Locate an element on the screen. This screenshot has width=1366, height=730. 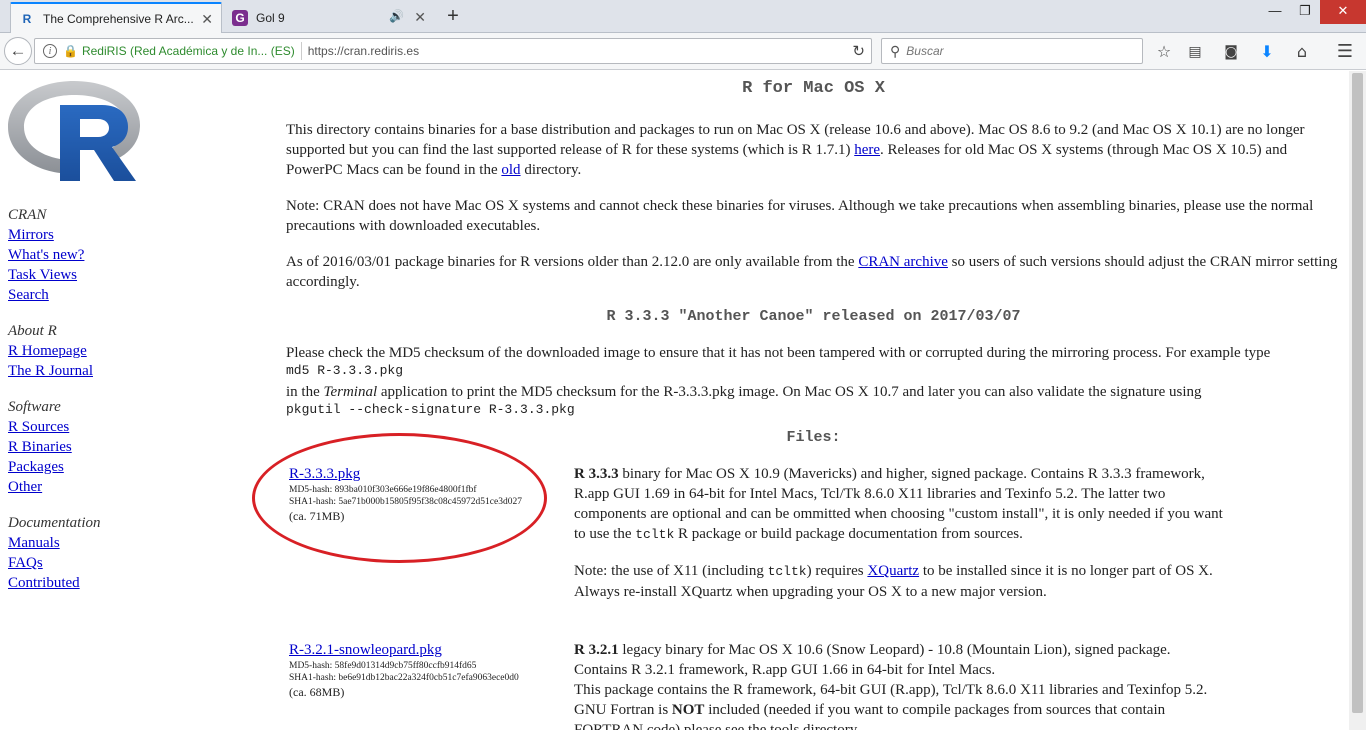
file-size: (ca. 68MB) is located at coordinates (317, 692).